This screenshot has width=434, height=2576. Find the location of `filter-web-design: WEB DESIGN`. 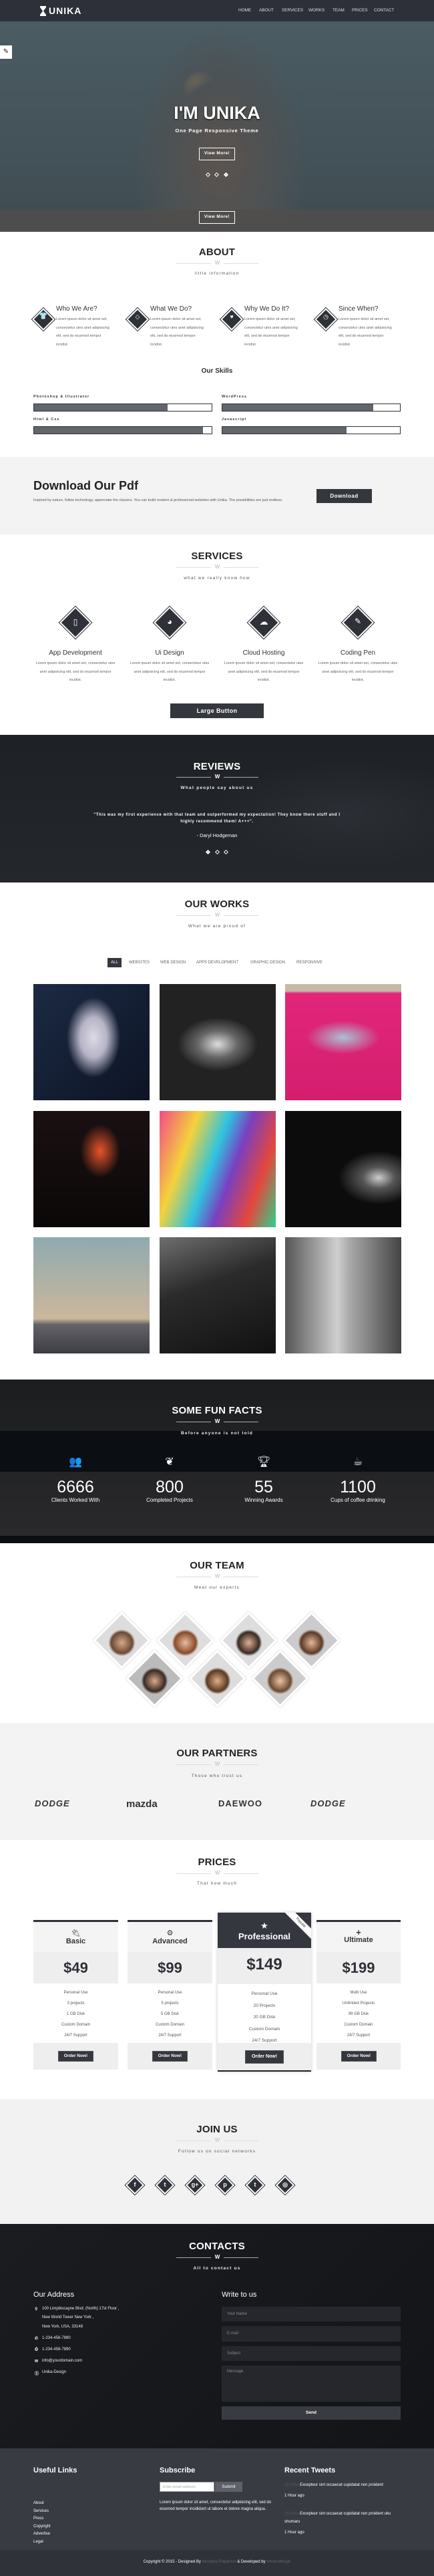

filter-web-design: WEB DESIGN is located at coordinates (173, 962).